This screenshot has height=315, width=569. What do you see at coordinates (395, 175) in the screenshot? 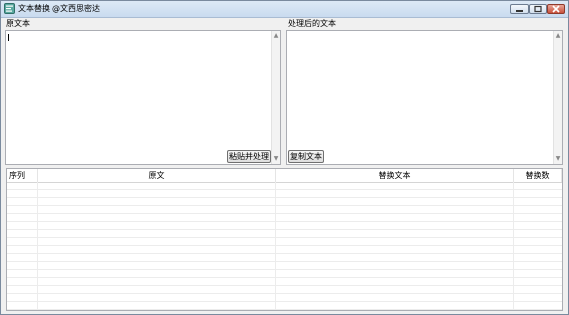
I see `column-header-replacement: 替换文本` at bounding box center [395, 175].